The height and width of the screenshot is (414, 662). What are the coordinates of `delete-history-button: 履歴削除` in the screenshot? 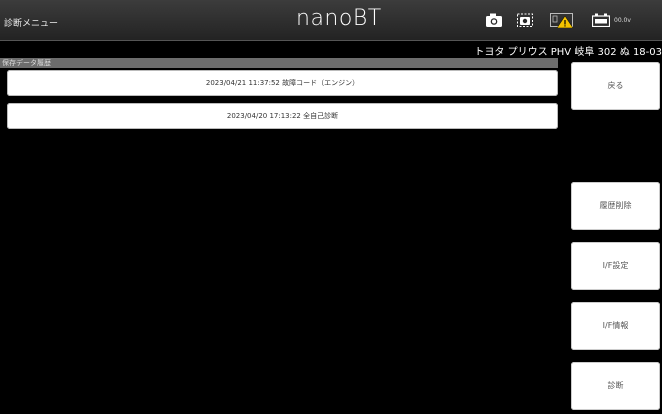 It's located at (615, 206).